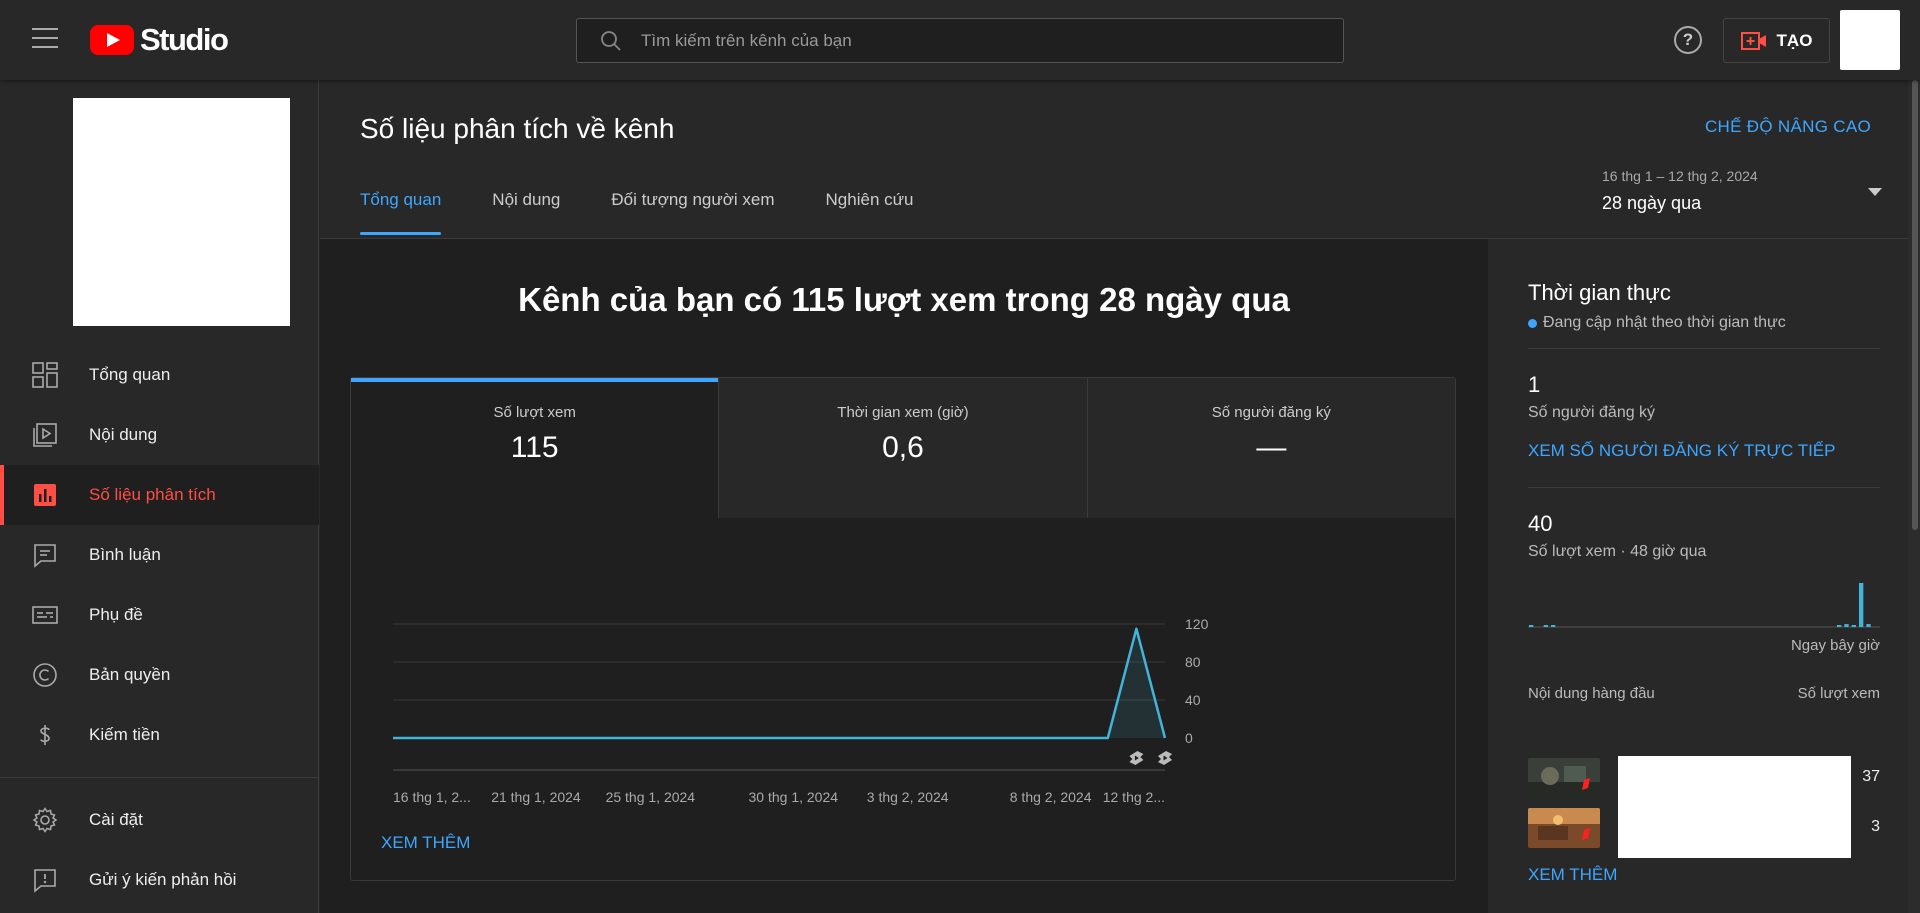 The width and height of the screenshot is (1920, 913). What do you see at coordinates (159, 435) in the screenshot?
I see `sidebar-item-content: Nội dung` at bounding box center [159, 435].